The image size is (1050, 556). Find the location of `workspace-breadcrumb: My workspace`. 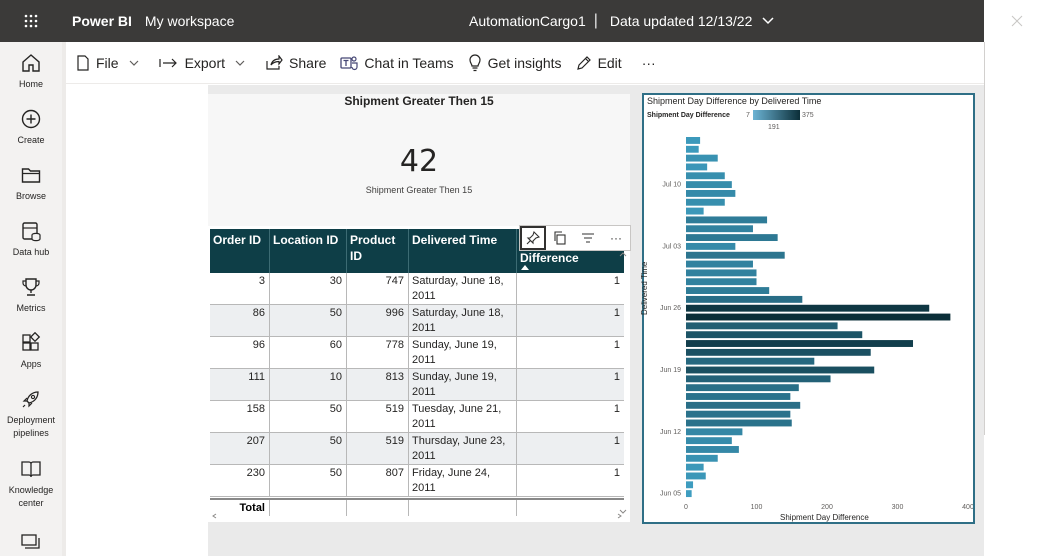

workspace-breadcrumb: My workspace is located at coordinates (189, 21).